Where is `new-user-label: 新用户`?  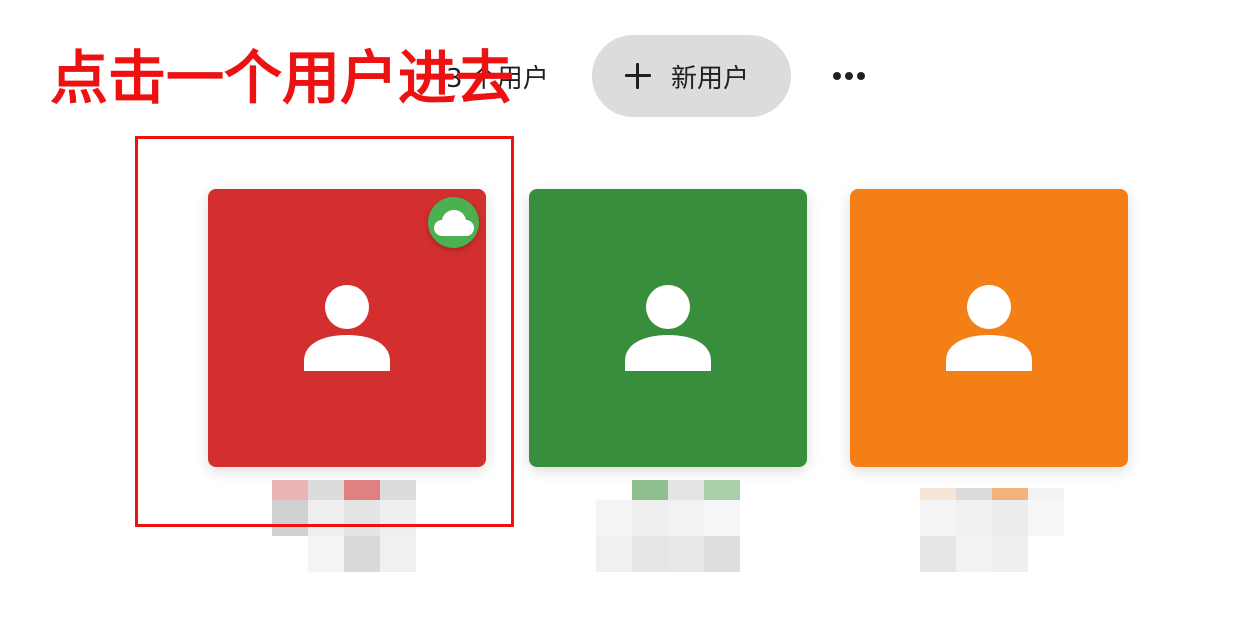 new-user-label: 新用户 is located at coordinates (710, 78).